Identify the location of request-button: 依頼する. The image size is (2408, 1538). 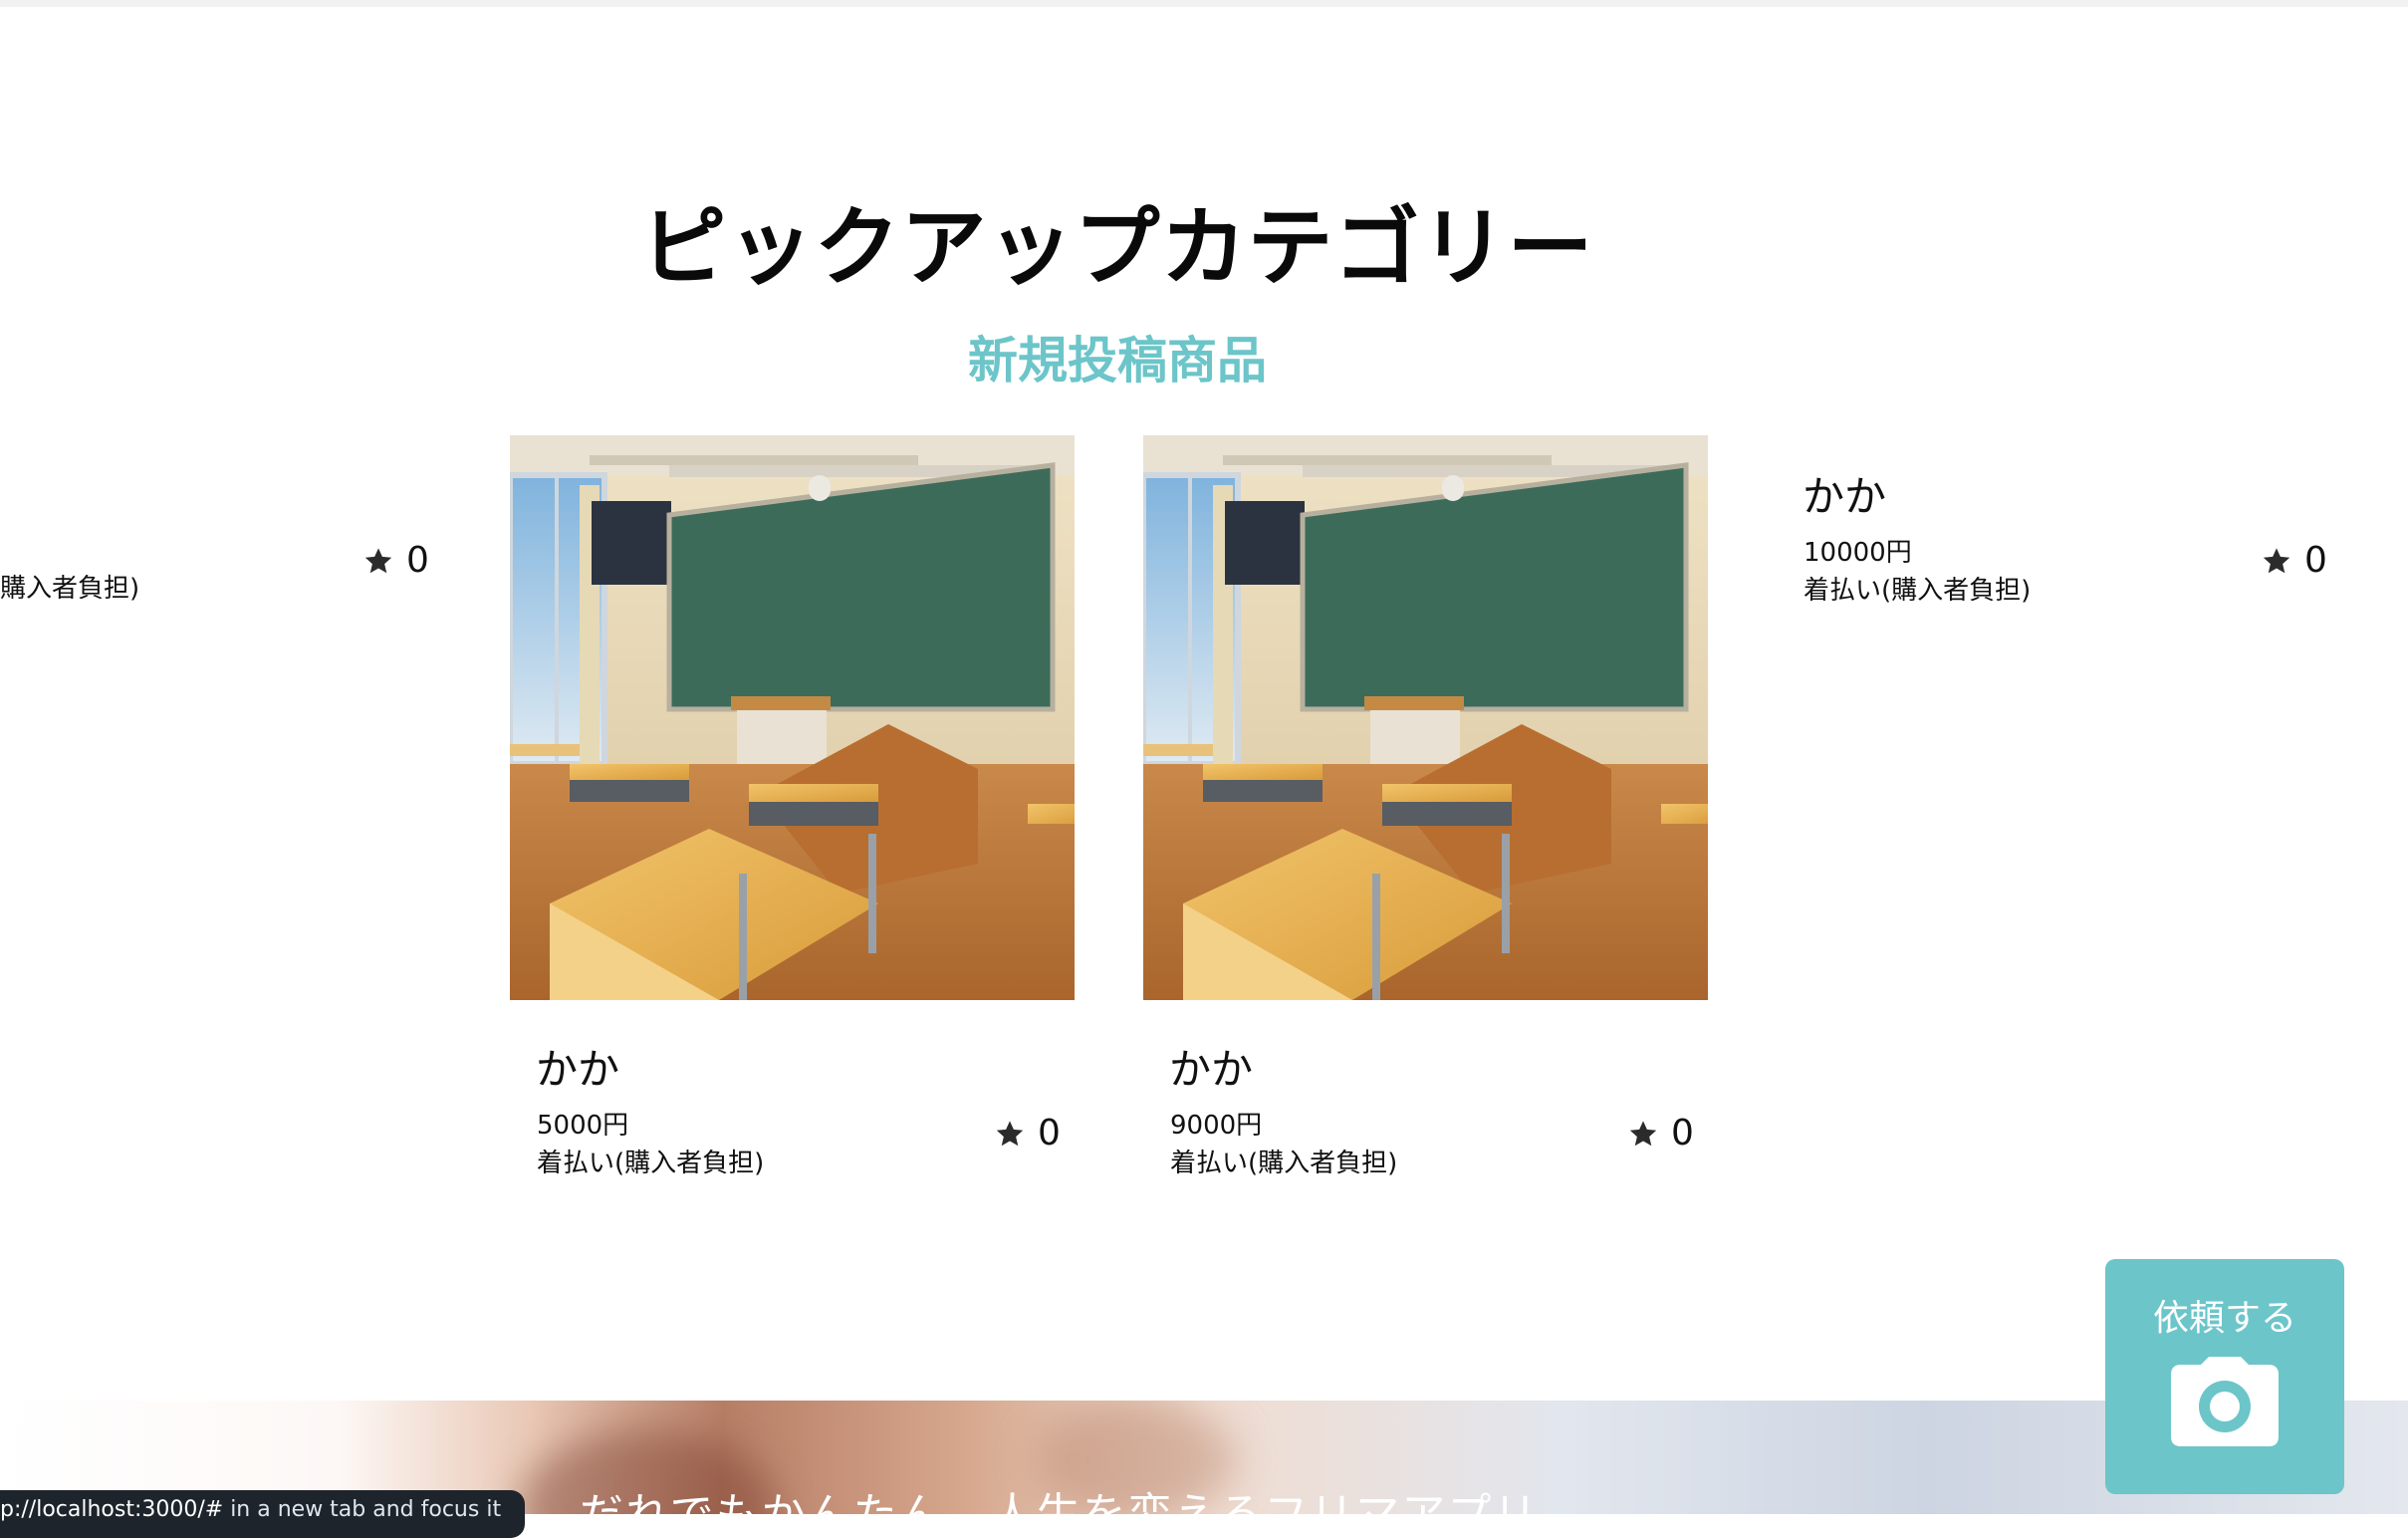
(2224, 1376).